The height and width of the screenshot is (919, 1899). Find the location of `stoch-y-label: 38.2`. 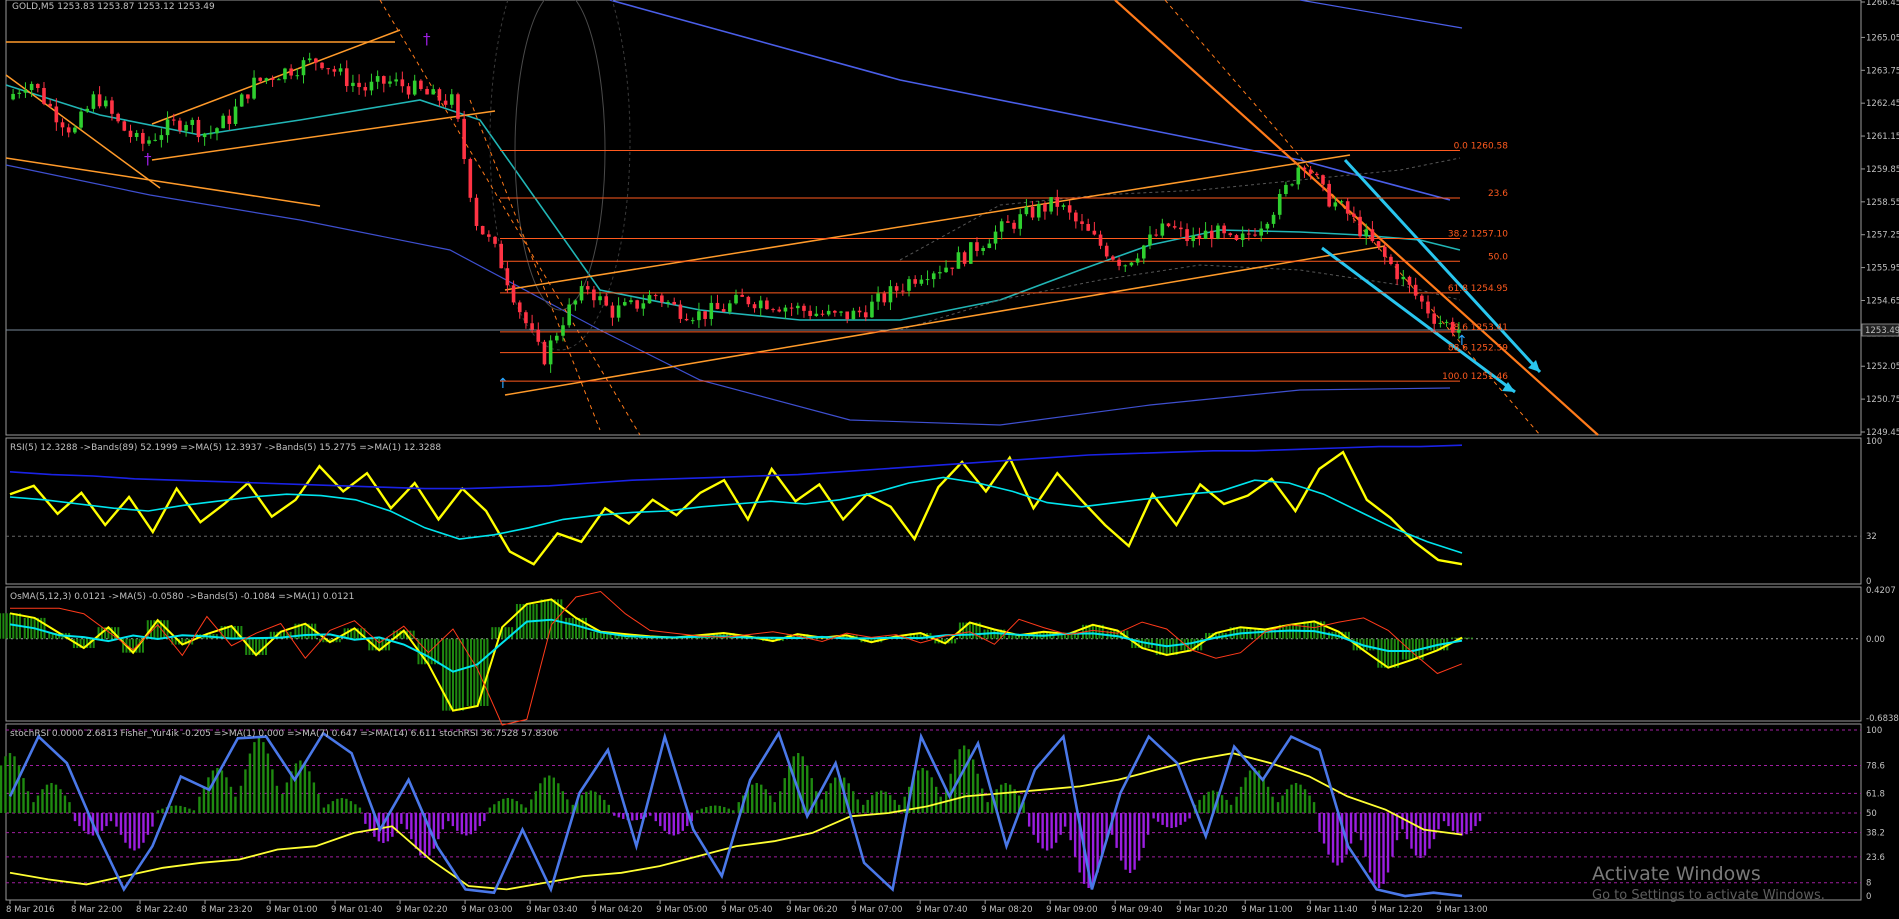

stoch-y-label: 38.2 is located at coordinates (1875, 834).